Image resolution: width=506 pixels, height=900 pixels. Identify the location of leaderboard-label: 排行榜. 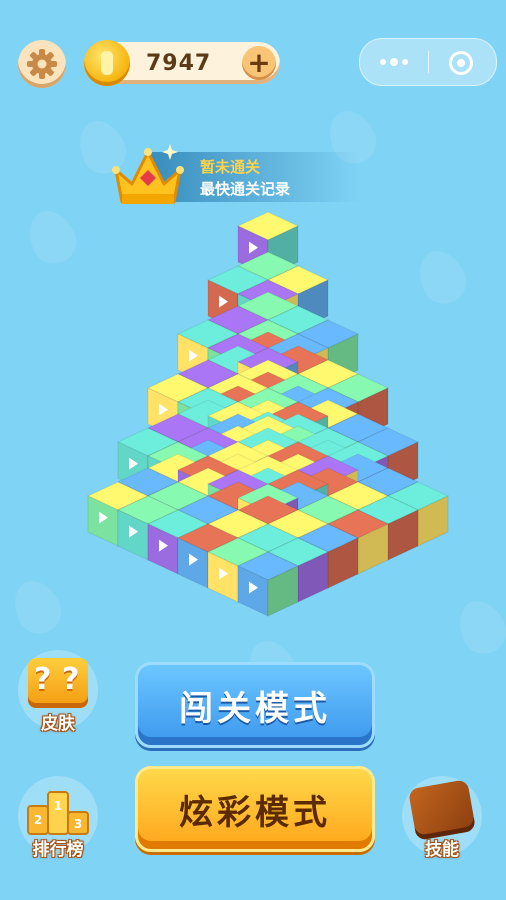
(58, 850).